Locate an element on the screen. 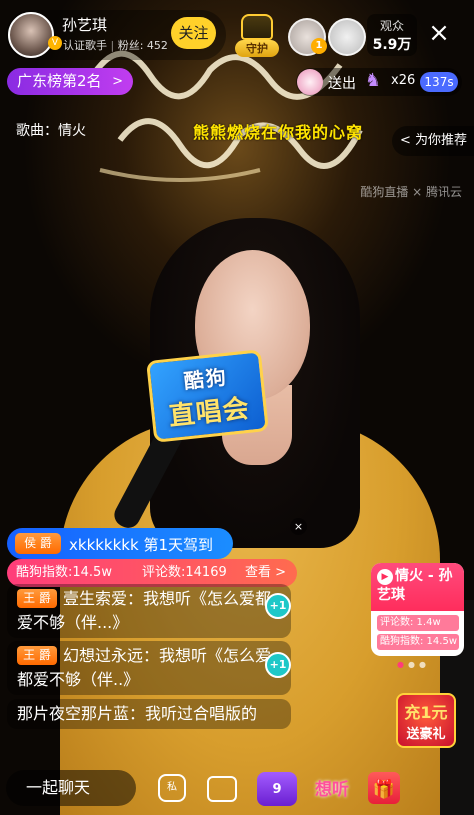 Image resolution: width=474 pixels, height=815 pixels. entry-text: xkkkkkkk 第1天驾到 is located at coordinates (141, 545).